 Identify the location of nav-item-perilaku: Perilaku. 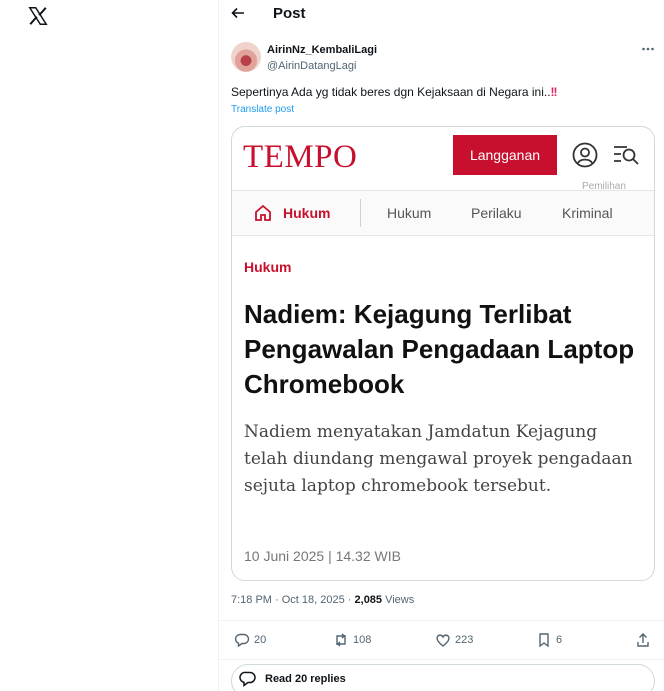
(496, 213).